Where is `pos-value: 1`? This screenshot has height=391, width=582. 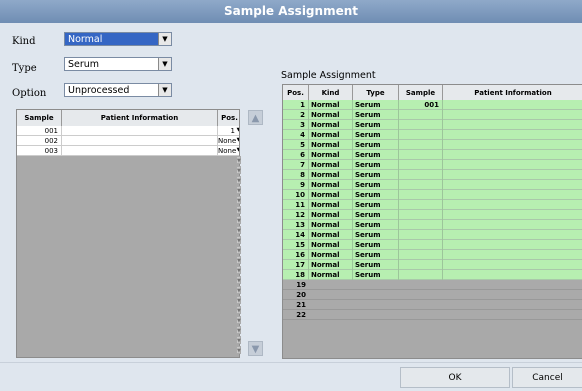 pos-value: 1 is located at coordinates (232, 131).